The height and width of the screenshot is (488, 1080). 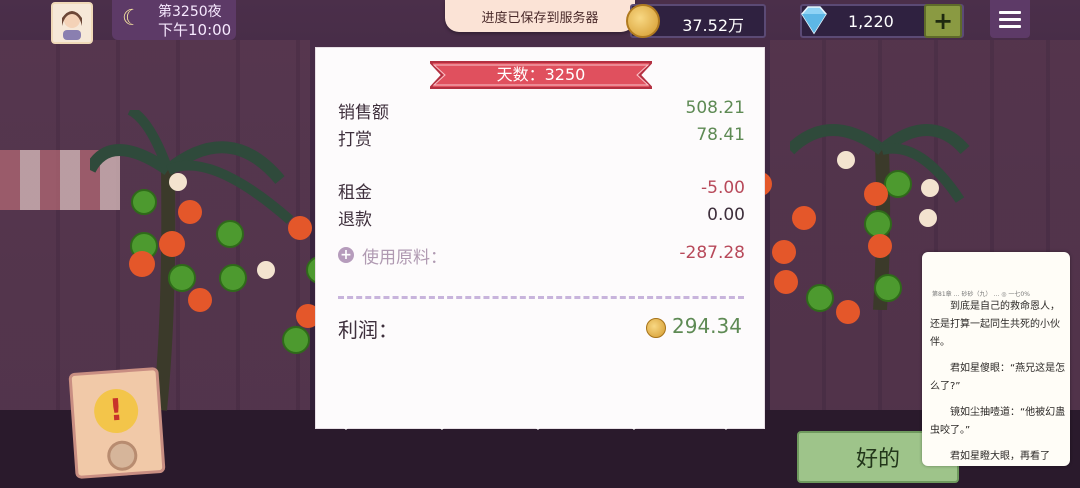 What do you see at coordinates (355, 220) in the screenshot?
I see `refund-label: 退款` at bounding box center [355, 220].